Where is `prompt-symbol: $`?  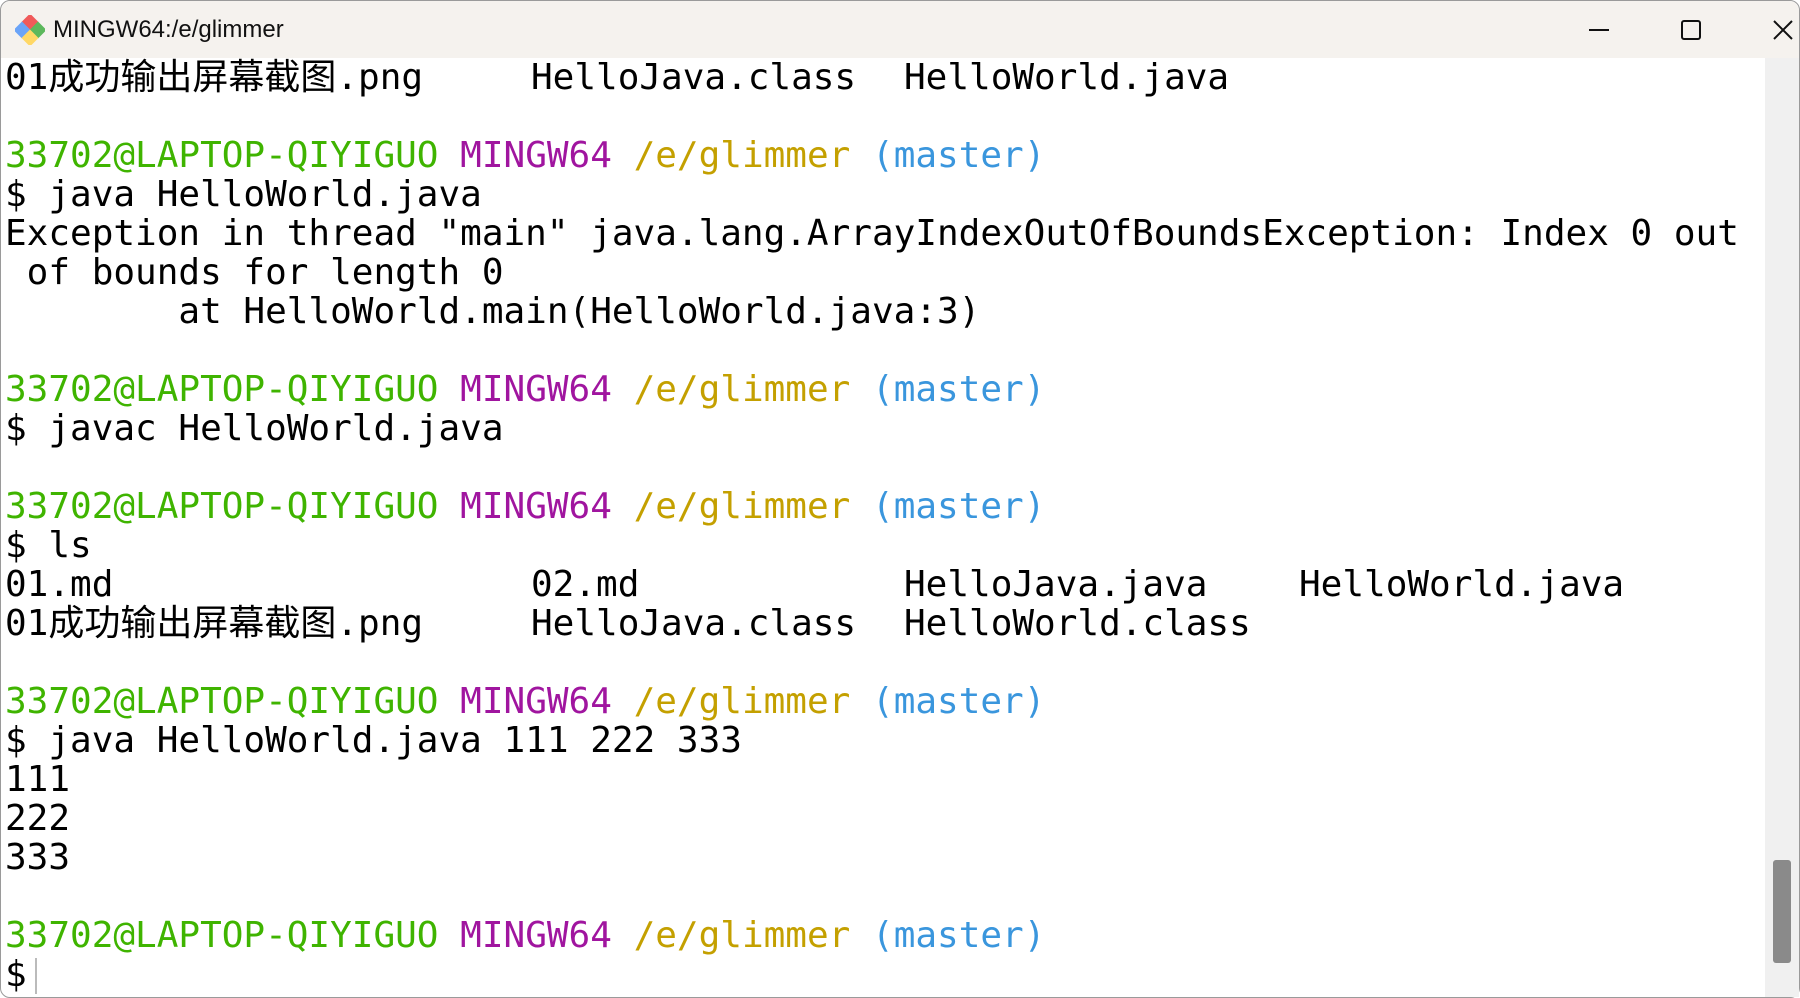
prompt-symbol: $ is located at coordinates (16, 974).